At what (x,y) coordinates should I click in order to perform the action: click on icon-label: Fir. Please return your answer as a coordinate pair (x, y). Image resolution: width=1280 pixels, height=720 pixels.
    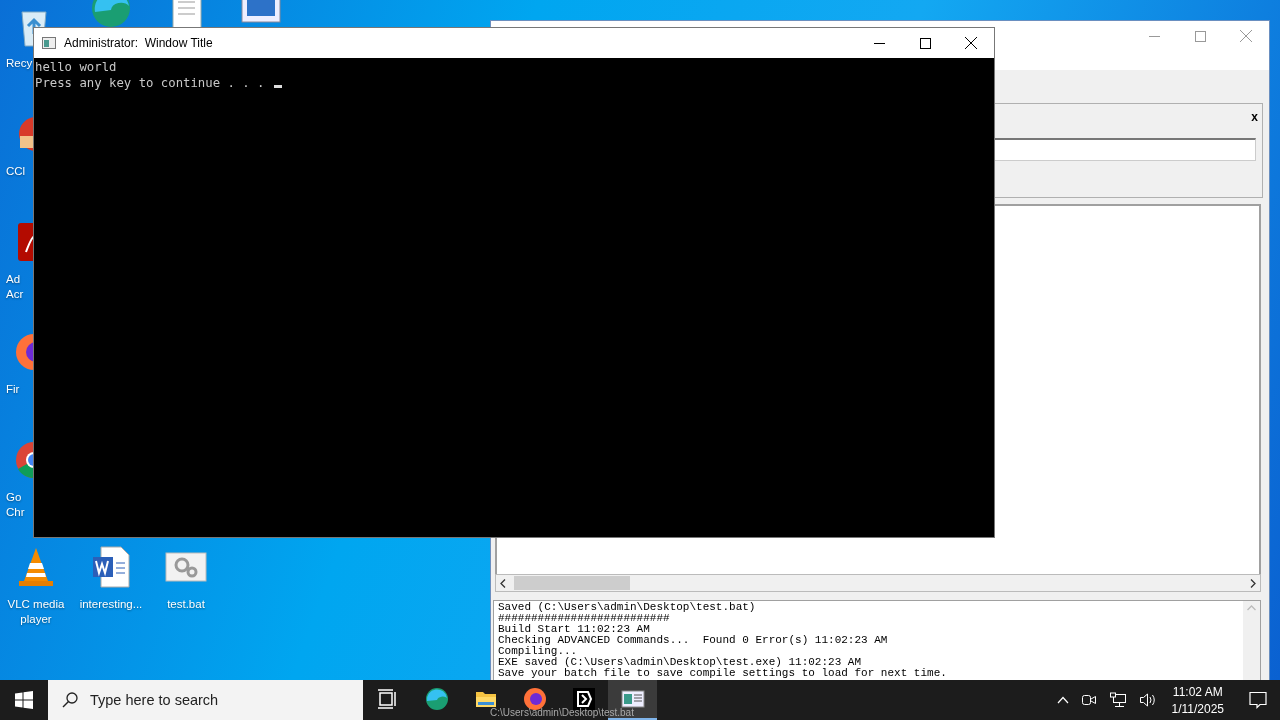
    Looking at the image, I should click on (10, 389).